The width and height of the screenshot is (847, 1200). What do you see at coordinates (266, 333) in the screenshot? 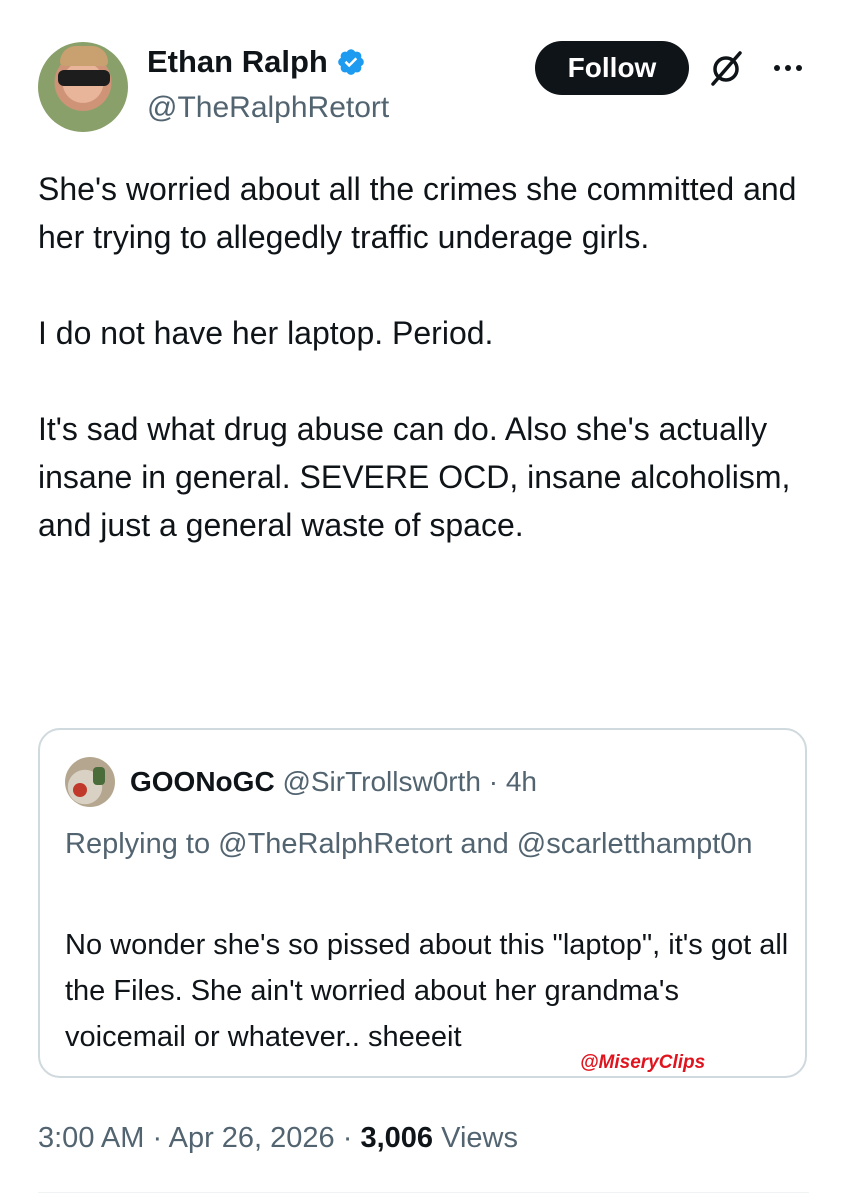
I see `tweet-paragraph: I do not have her laptop. Period.` at bounding box center [266, 333].